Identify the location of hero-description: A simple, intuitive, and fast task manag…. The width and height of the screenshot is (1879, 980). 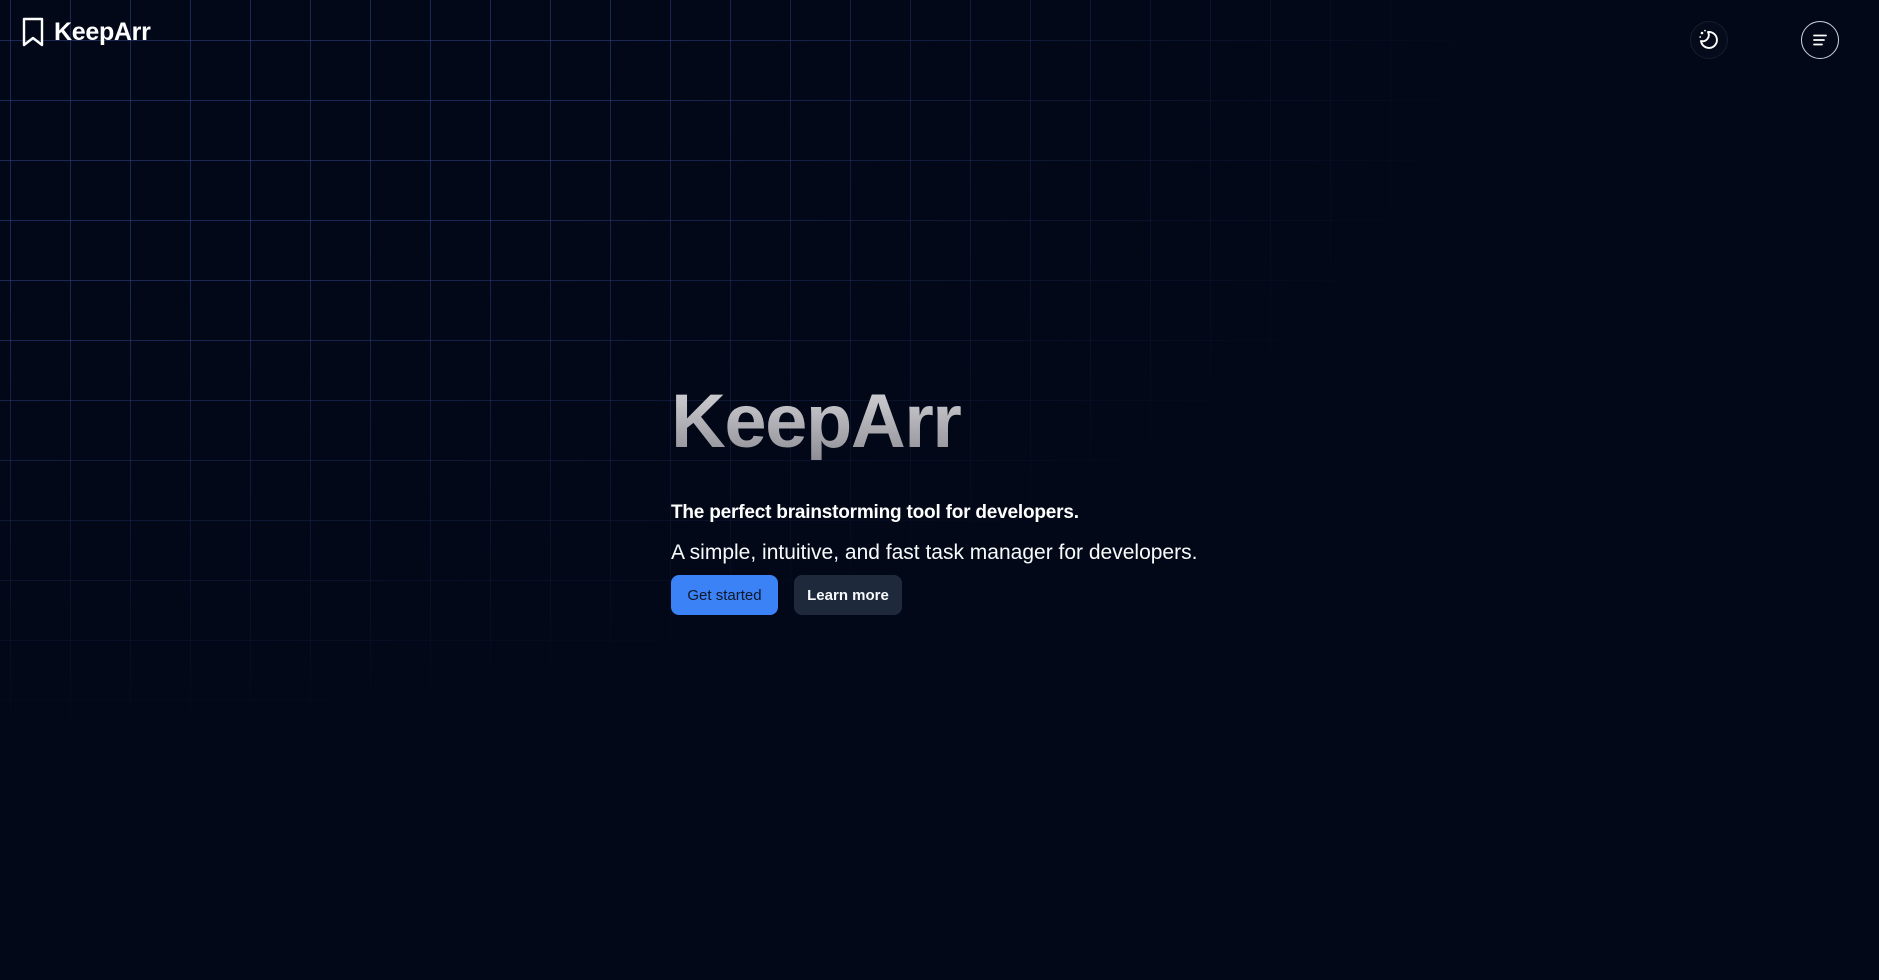
(934, 552).